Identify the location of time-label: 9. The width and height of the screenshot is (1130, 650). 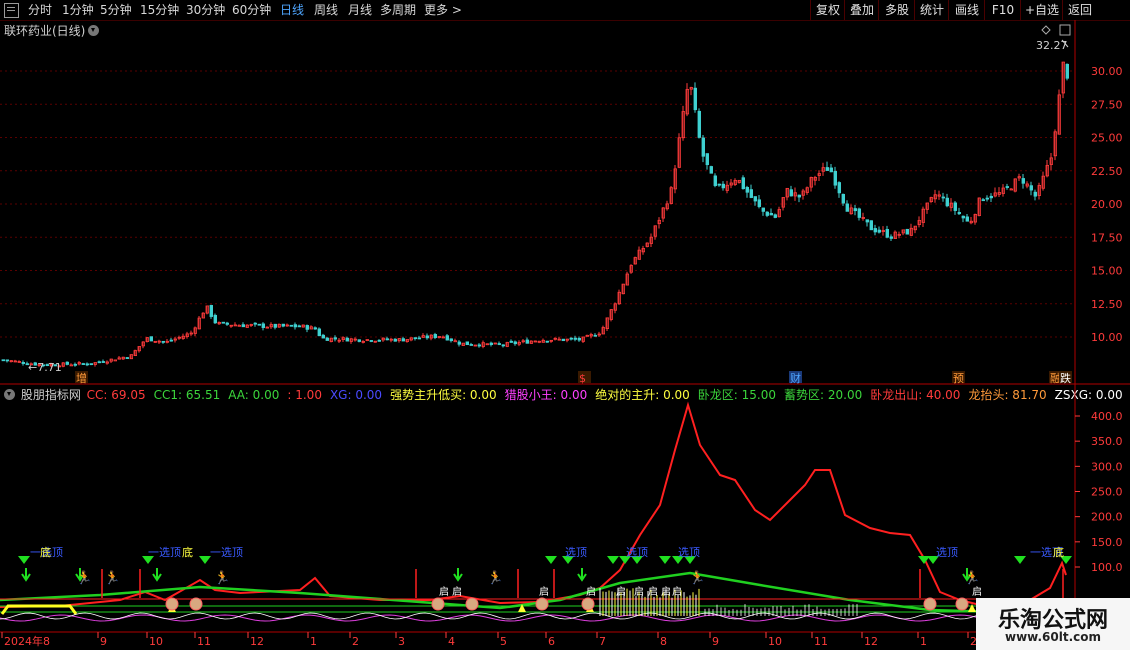
(103, 641).